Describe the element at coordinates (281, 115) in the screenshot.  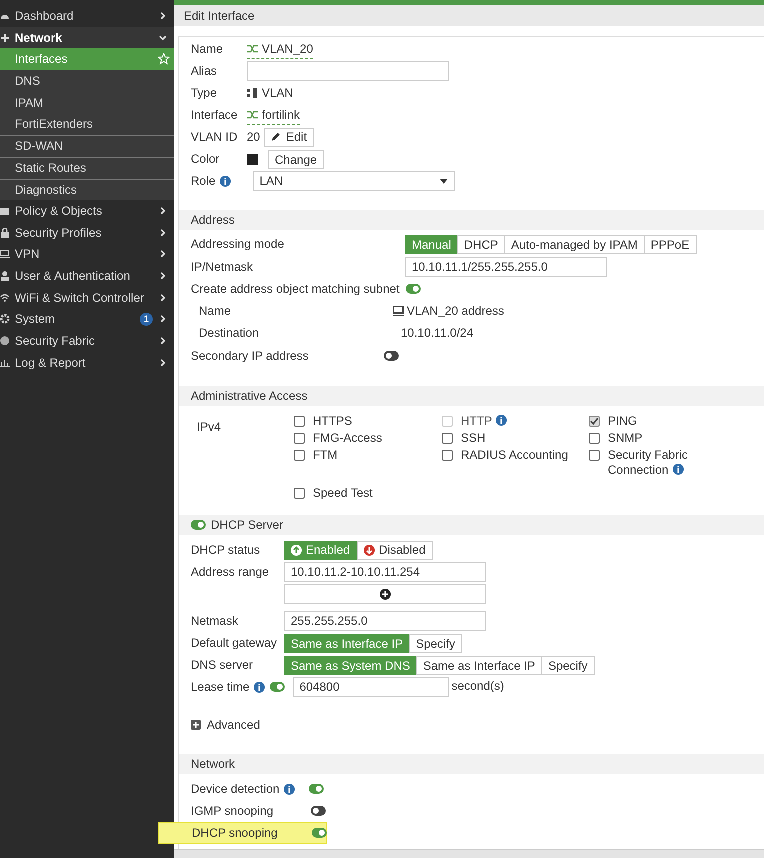
I see `interface-link: fortilink` at that location.